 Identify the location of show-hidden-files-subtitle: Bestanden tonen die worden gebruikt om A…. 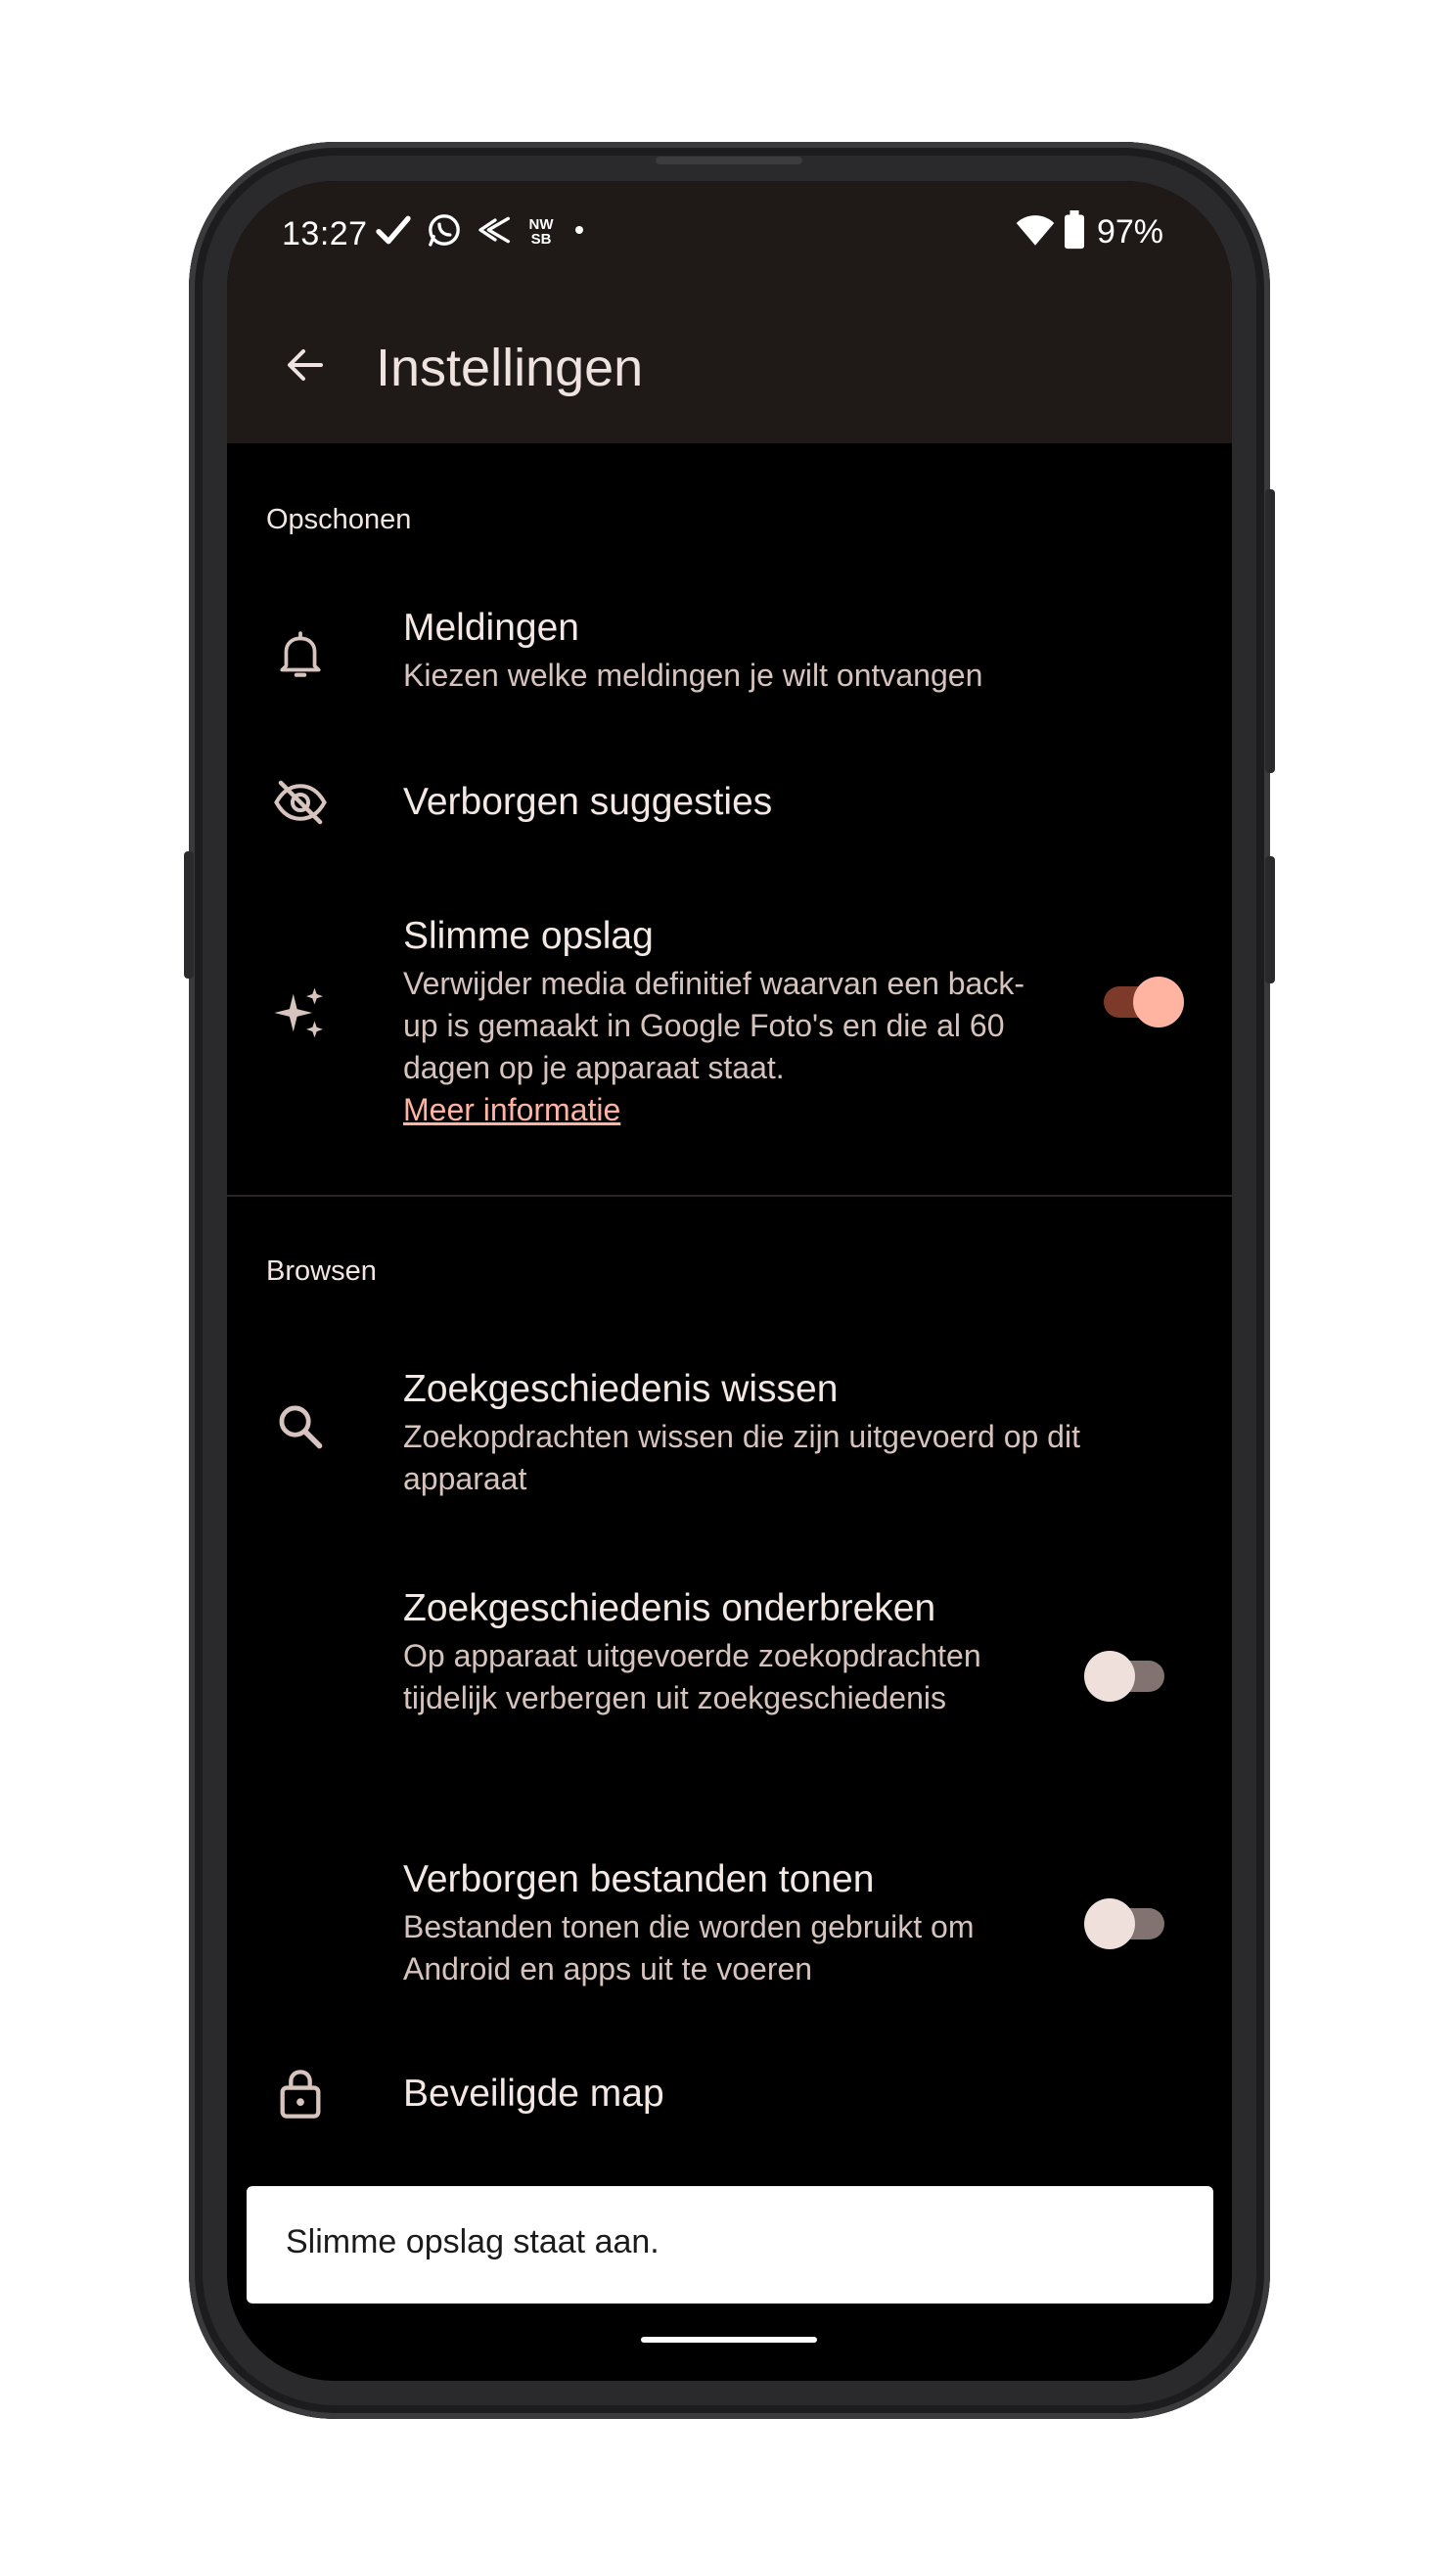
(689, 1947).